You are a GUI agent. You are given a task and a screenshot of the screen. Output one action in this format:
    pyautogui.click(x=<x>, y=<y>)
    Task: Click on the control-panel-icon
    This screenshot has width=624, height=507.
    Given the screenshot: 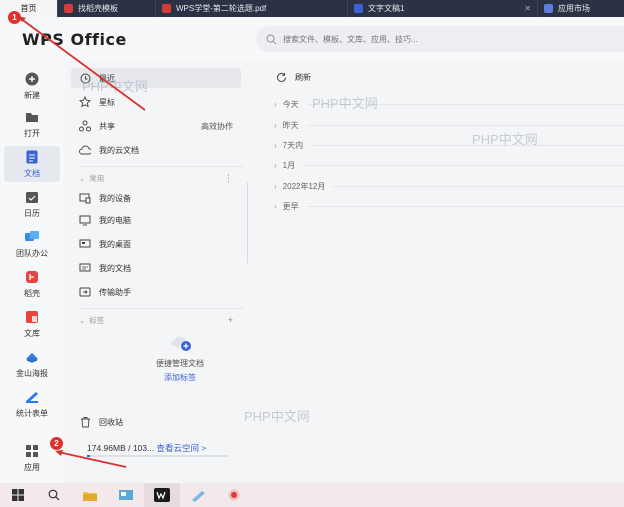 What is the action you would take?
    pyautogui.click(x=126, y=495)
    